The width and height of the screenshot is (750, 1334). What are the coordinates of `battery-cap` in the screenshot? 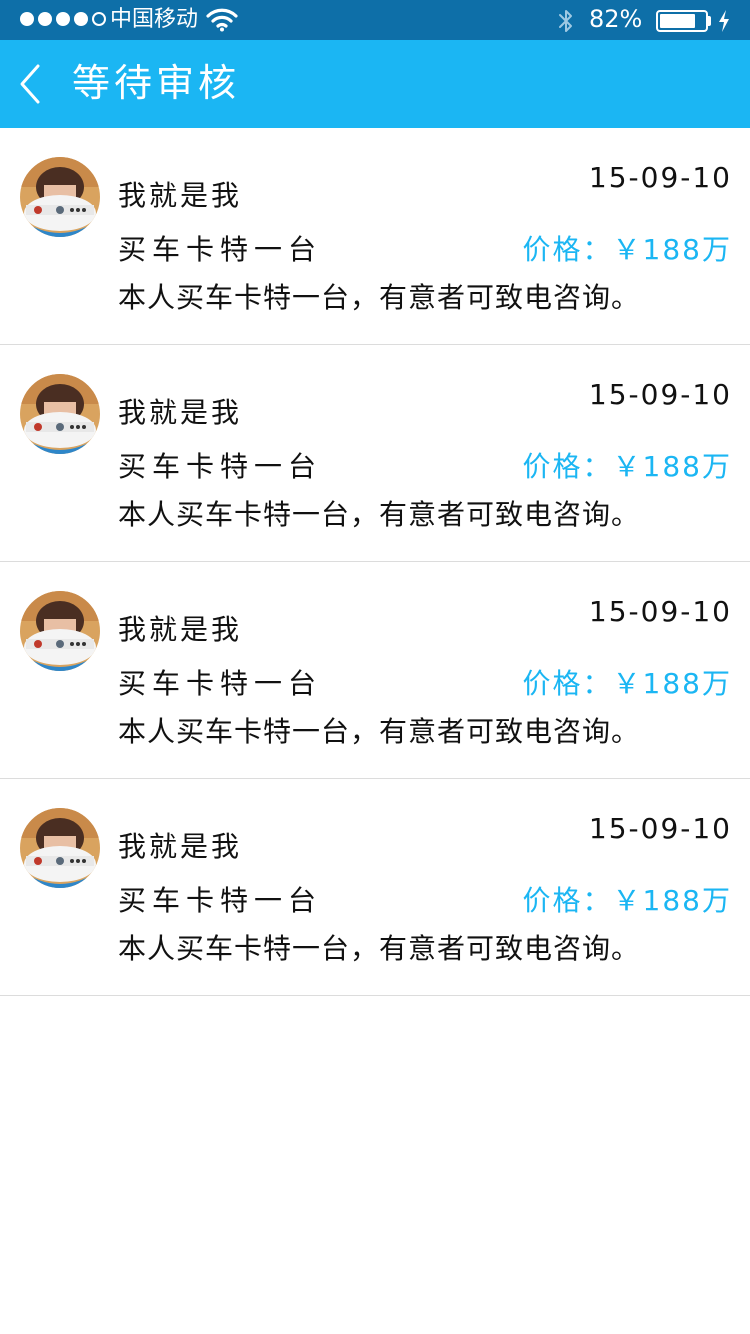 It's located at (709, 21).